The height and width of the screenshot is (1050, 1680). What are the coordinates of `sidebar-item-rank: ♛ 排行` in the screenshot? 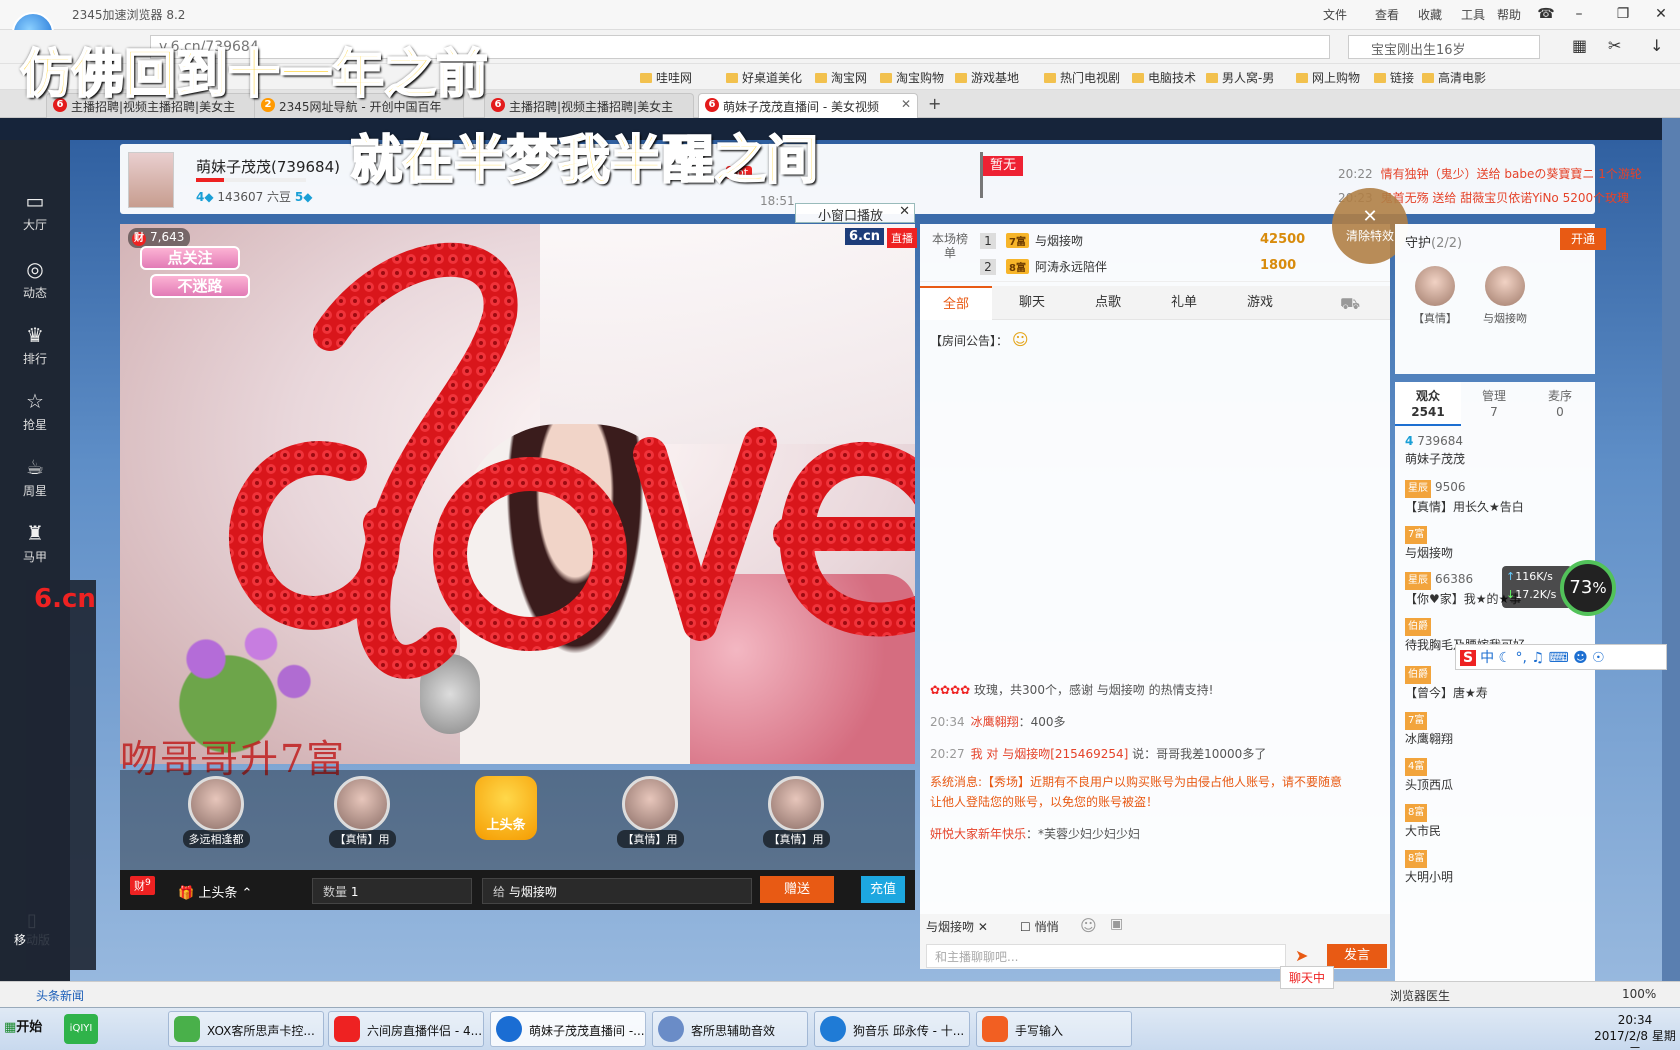 It's located at (35, 343).